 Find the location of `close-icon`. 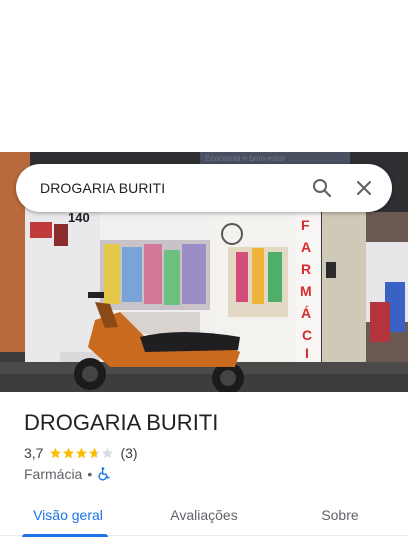

close-icon is located at coordinates (364, 188).